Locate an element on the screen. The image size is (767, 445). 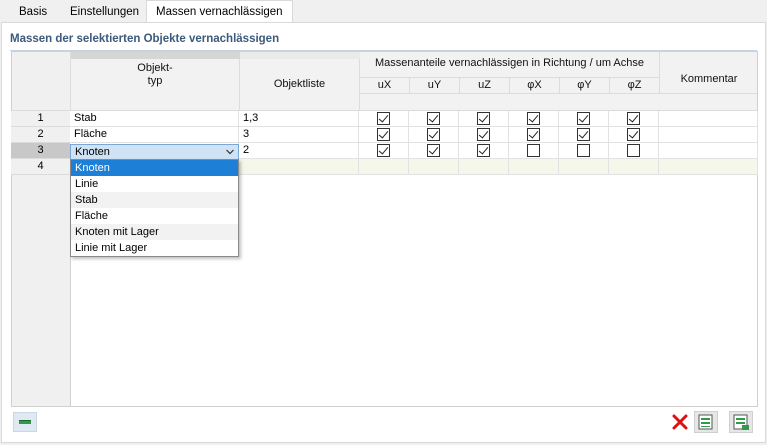
dropdown-option-knoten-mit-lager: Knoten mit Lager is located at coordinates (154, 232).